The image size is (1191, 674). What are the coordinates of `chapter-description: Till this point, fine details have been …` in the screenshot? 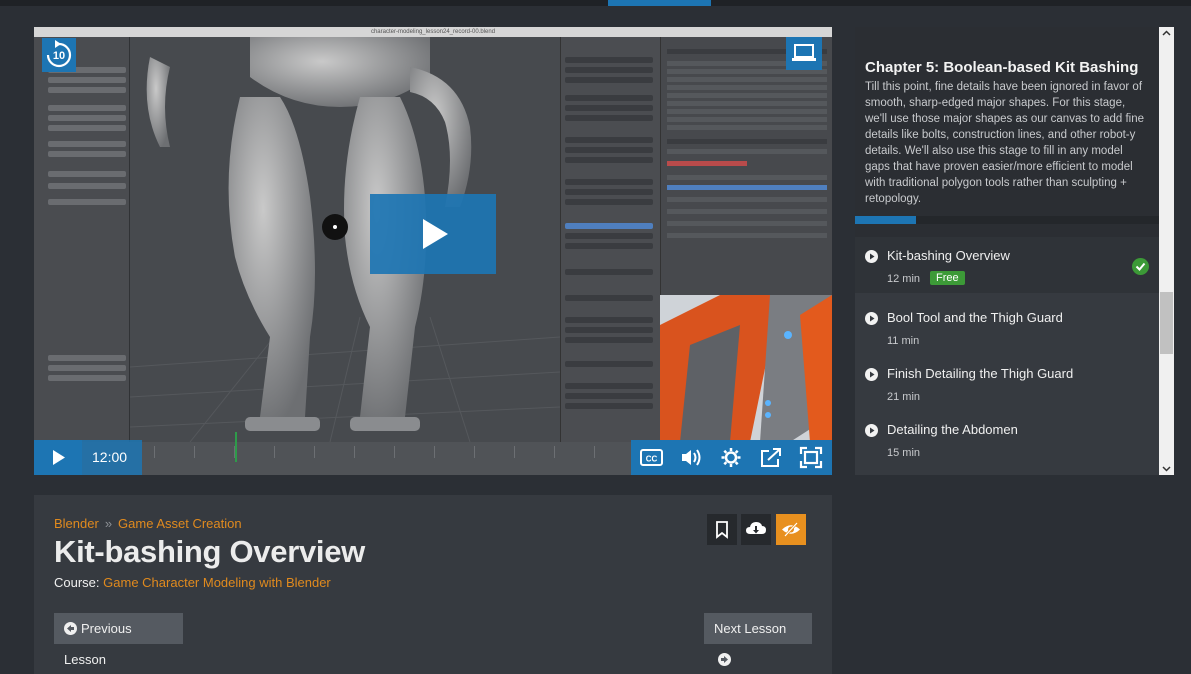 It's located at (1004, 143).